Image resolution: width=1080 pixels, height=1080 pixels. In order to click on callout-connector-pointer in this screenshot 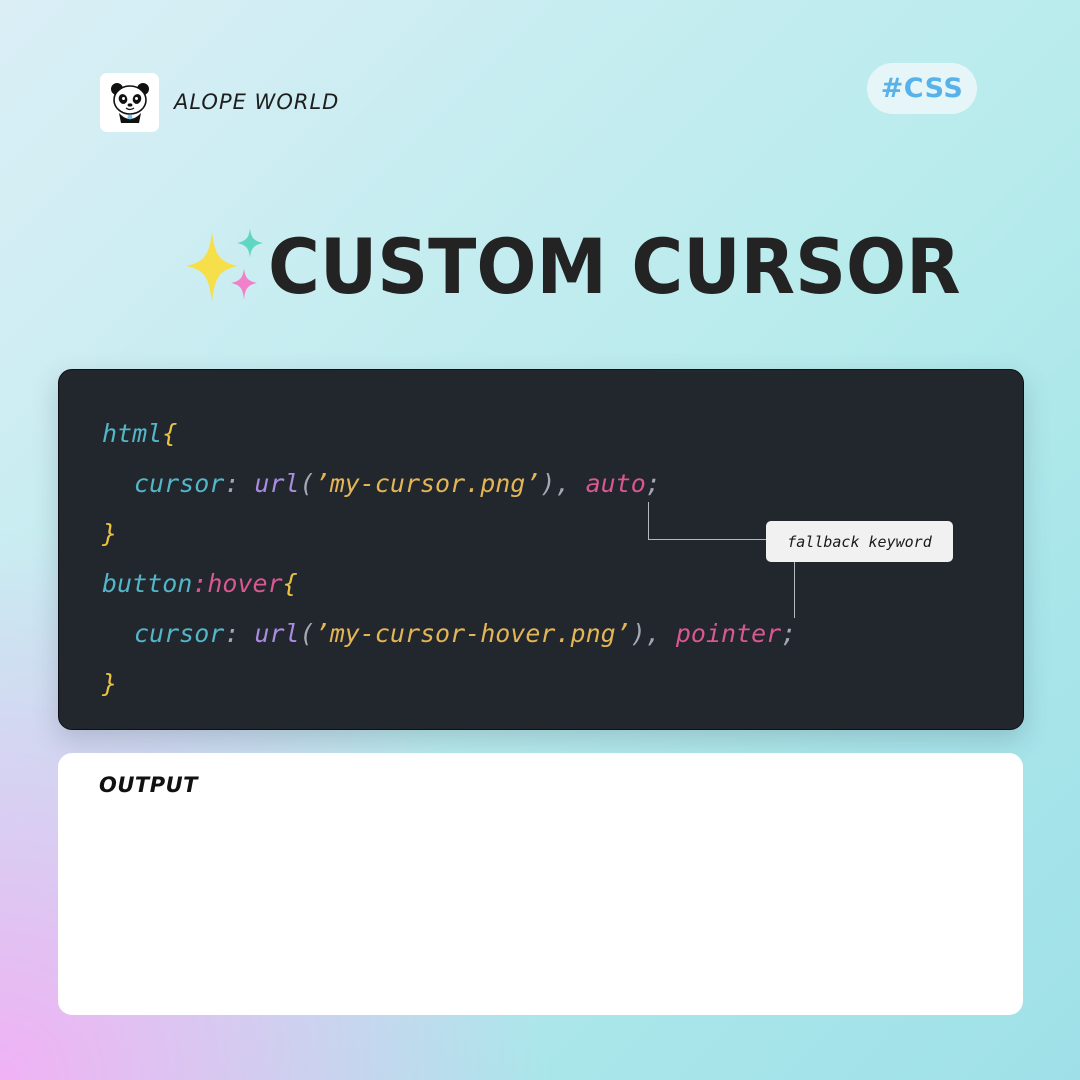, I will do `click(794, 590)`.